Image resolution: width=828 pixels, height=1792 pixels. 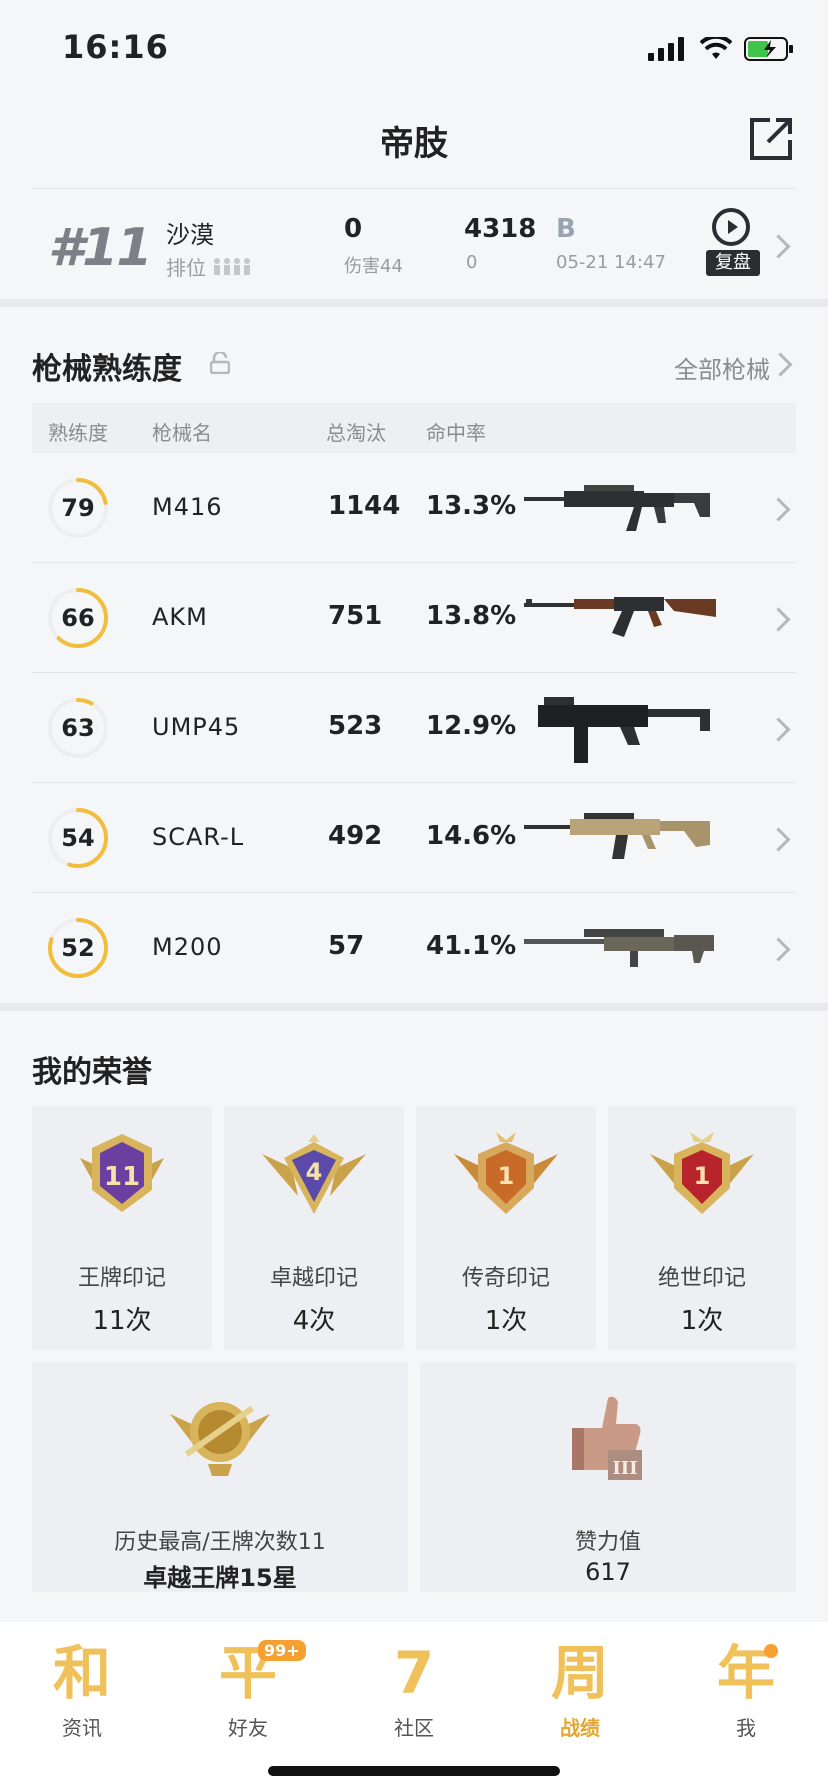 I want to click on signal-icon, so click(x=666, y=49).